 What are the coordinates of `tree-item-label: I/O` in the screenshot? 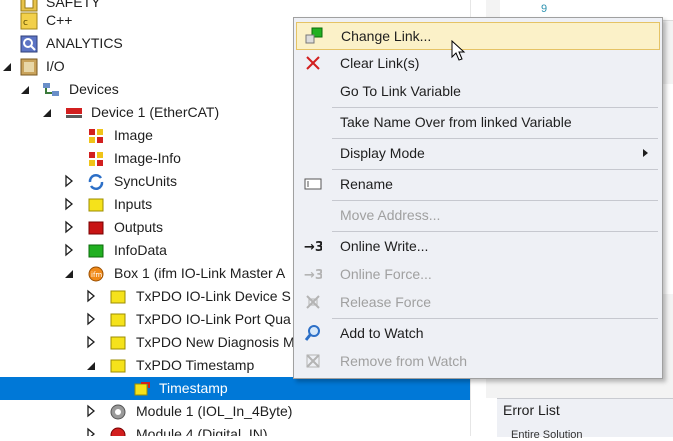 It's located at (55, 66).